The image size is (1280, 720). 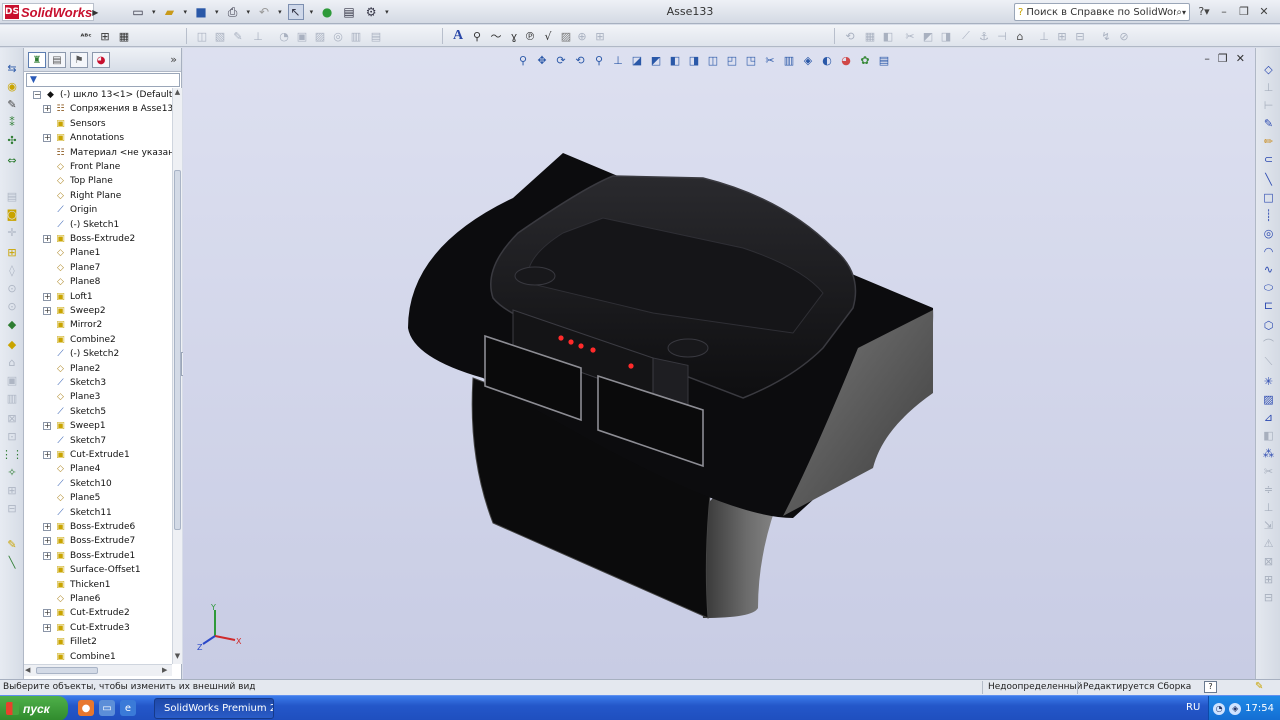 What do you see at coordinates (1264, 11) in the screenshot?
I see `close-icon: ✕` at bounding box center [1264, 11].